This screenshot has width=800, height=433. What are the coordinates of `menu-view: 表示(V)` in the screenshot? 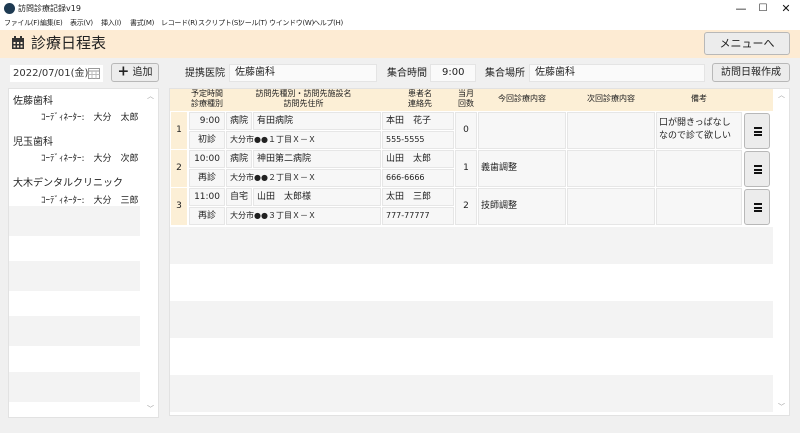 It's located at (81, 23).